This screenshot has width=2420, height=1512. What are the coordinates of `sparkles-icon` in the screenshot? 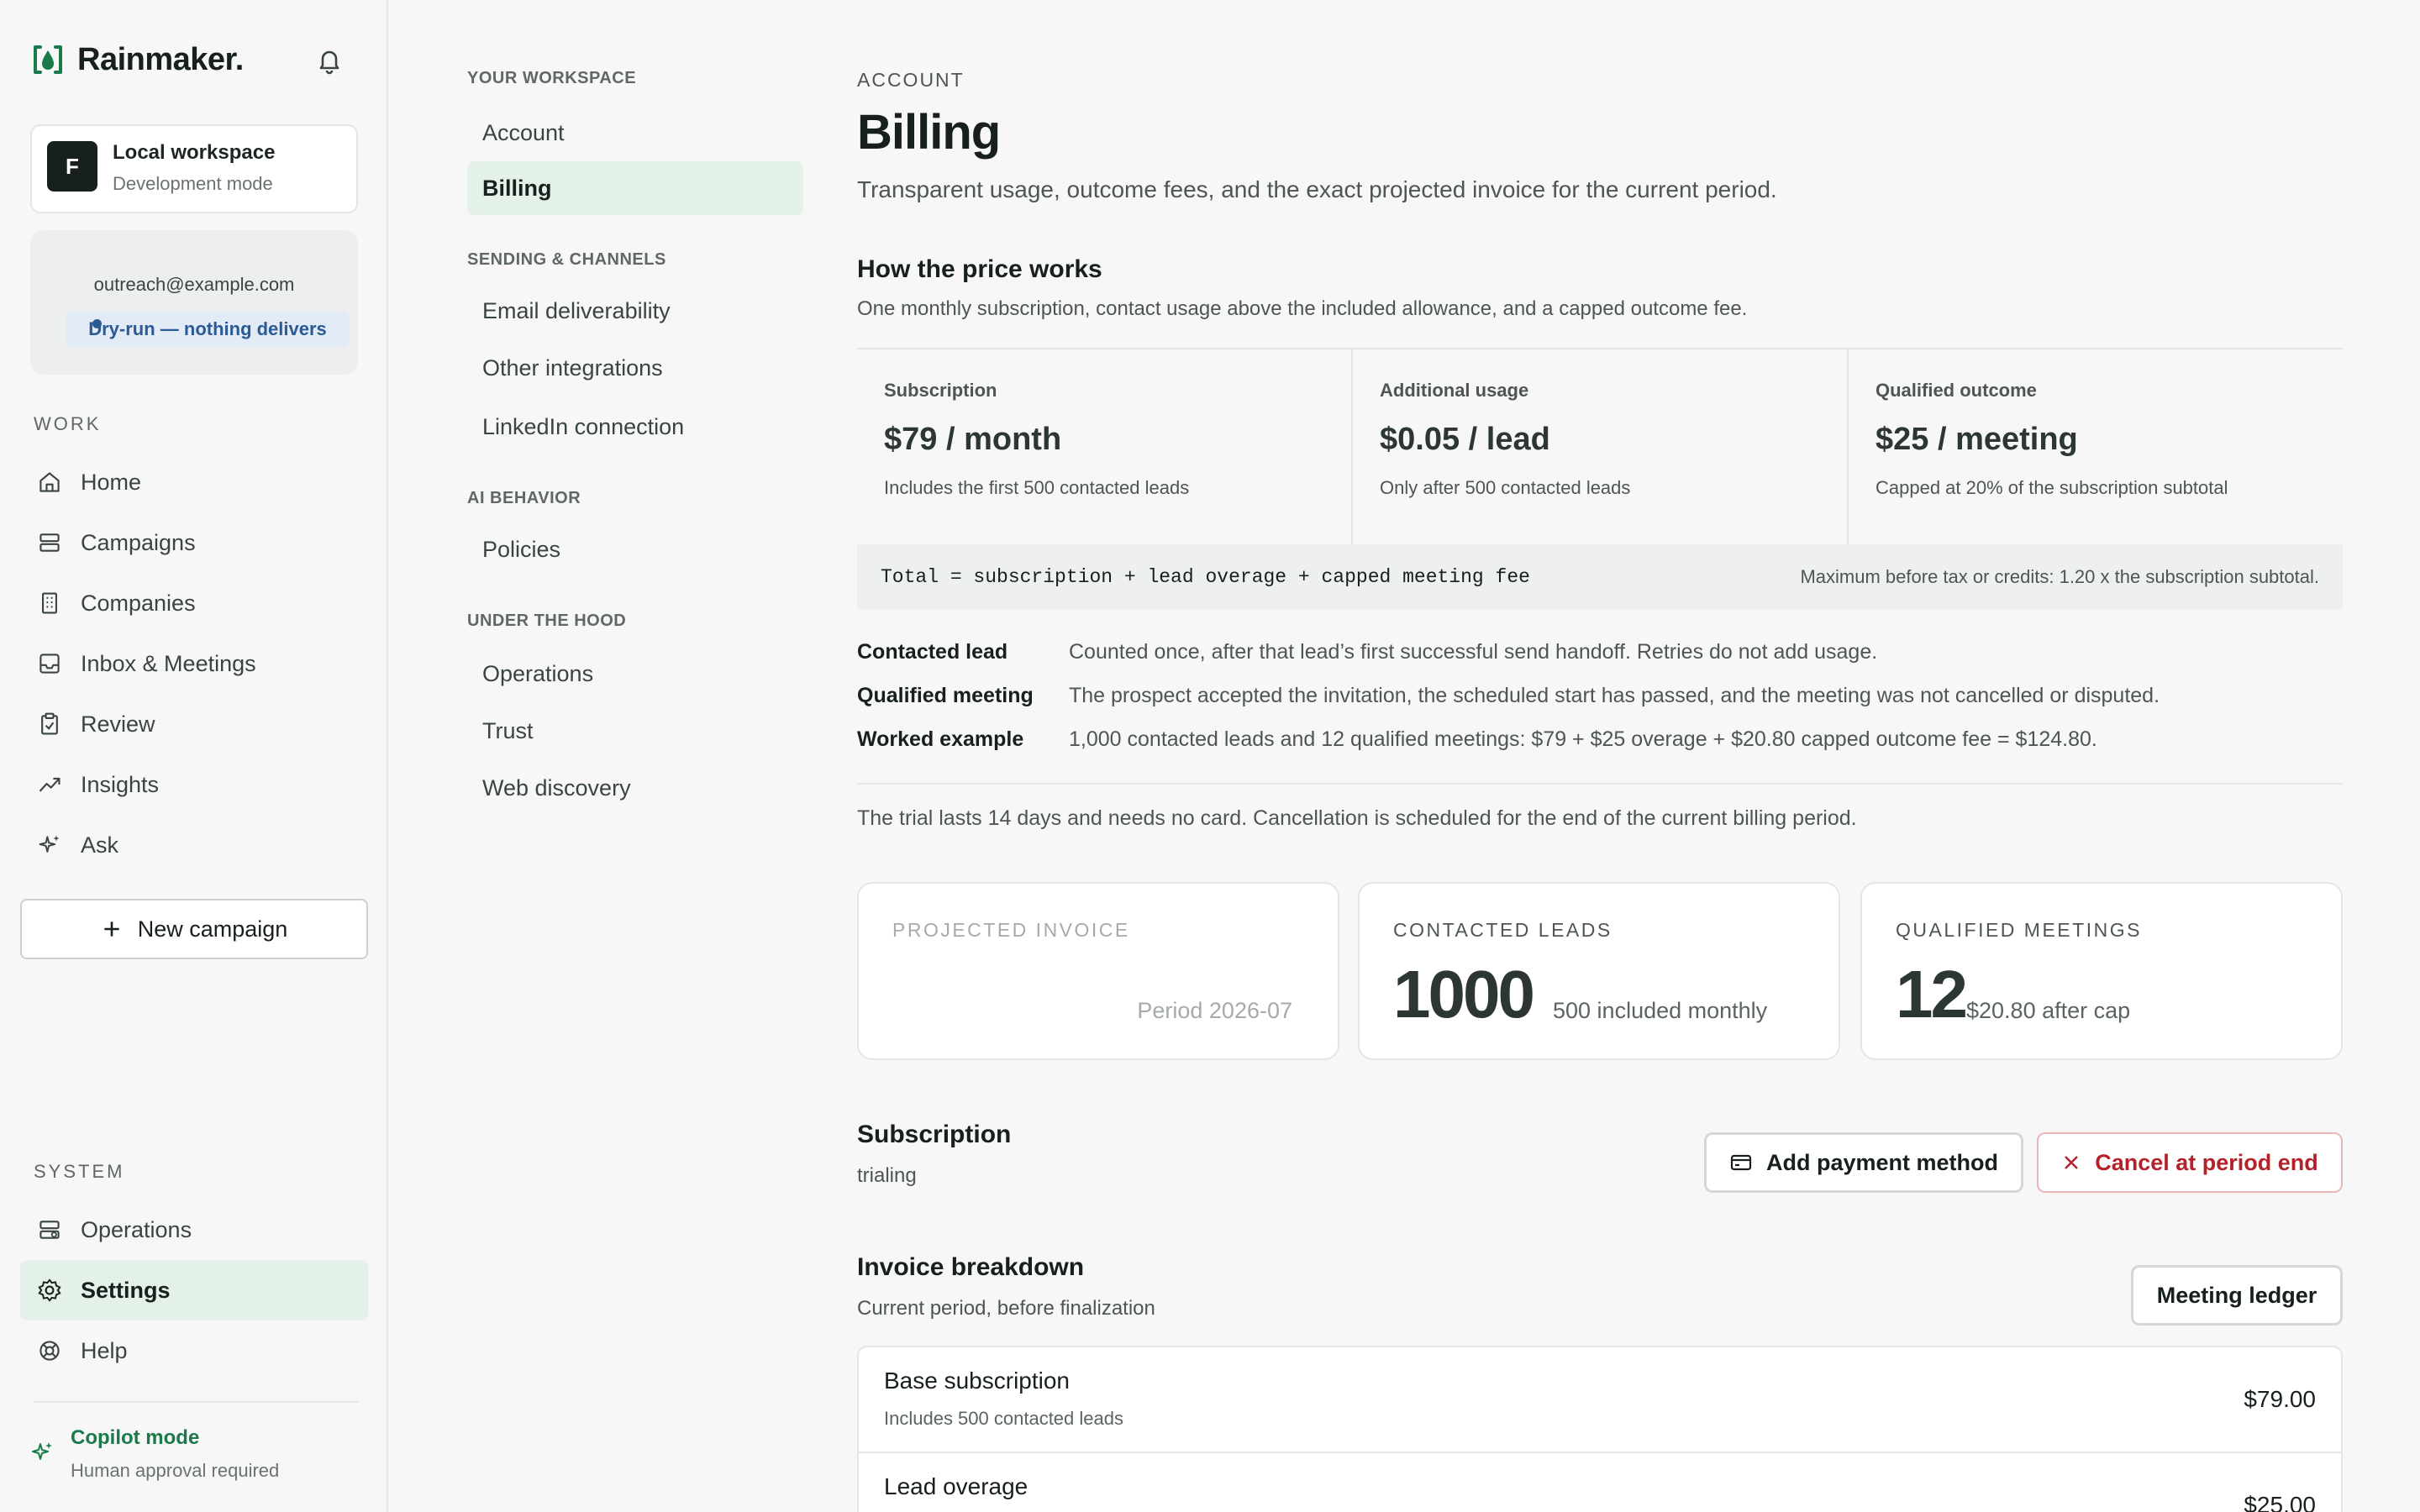 It's located at (50, 845).